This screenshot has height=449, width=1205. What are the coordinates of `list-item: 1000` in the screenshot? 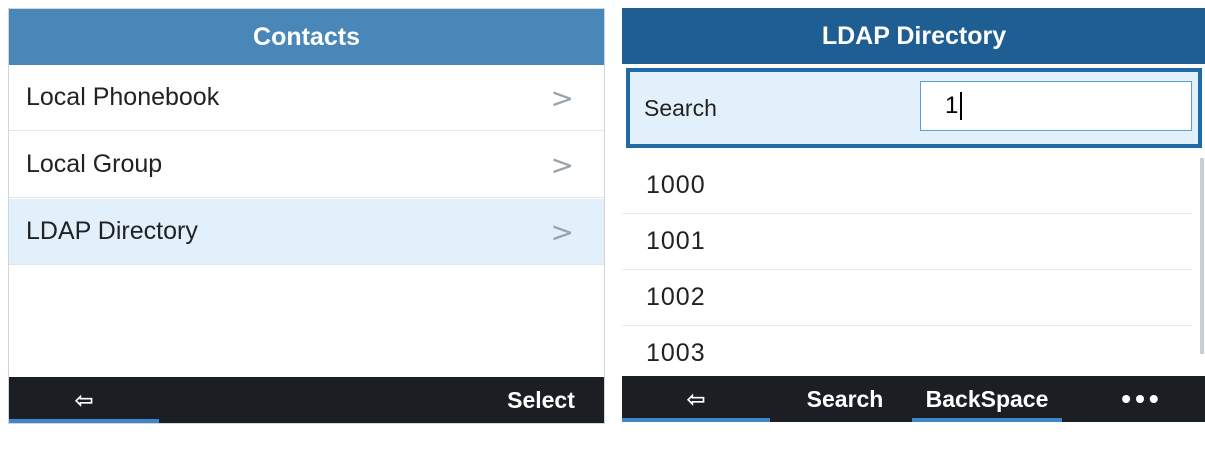 It's located at (907, 186).